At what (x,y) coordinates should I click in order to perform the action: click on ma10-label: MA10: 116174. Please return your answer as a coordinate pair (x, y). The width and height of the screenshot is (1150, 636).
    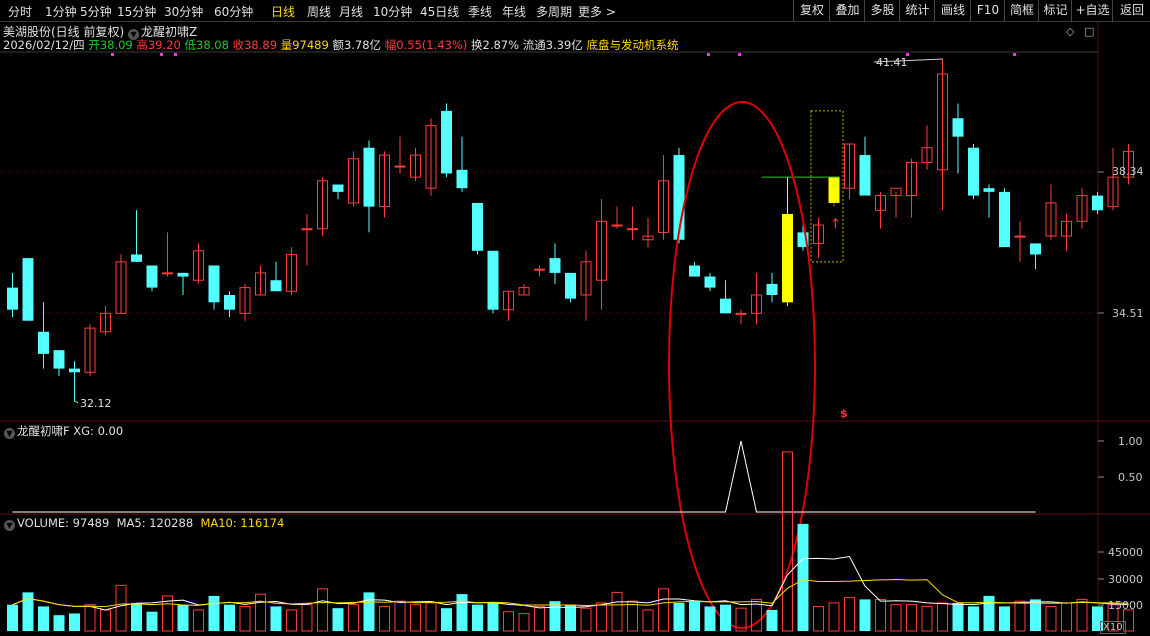
    Looking at the image, I should click on (242, 523).